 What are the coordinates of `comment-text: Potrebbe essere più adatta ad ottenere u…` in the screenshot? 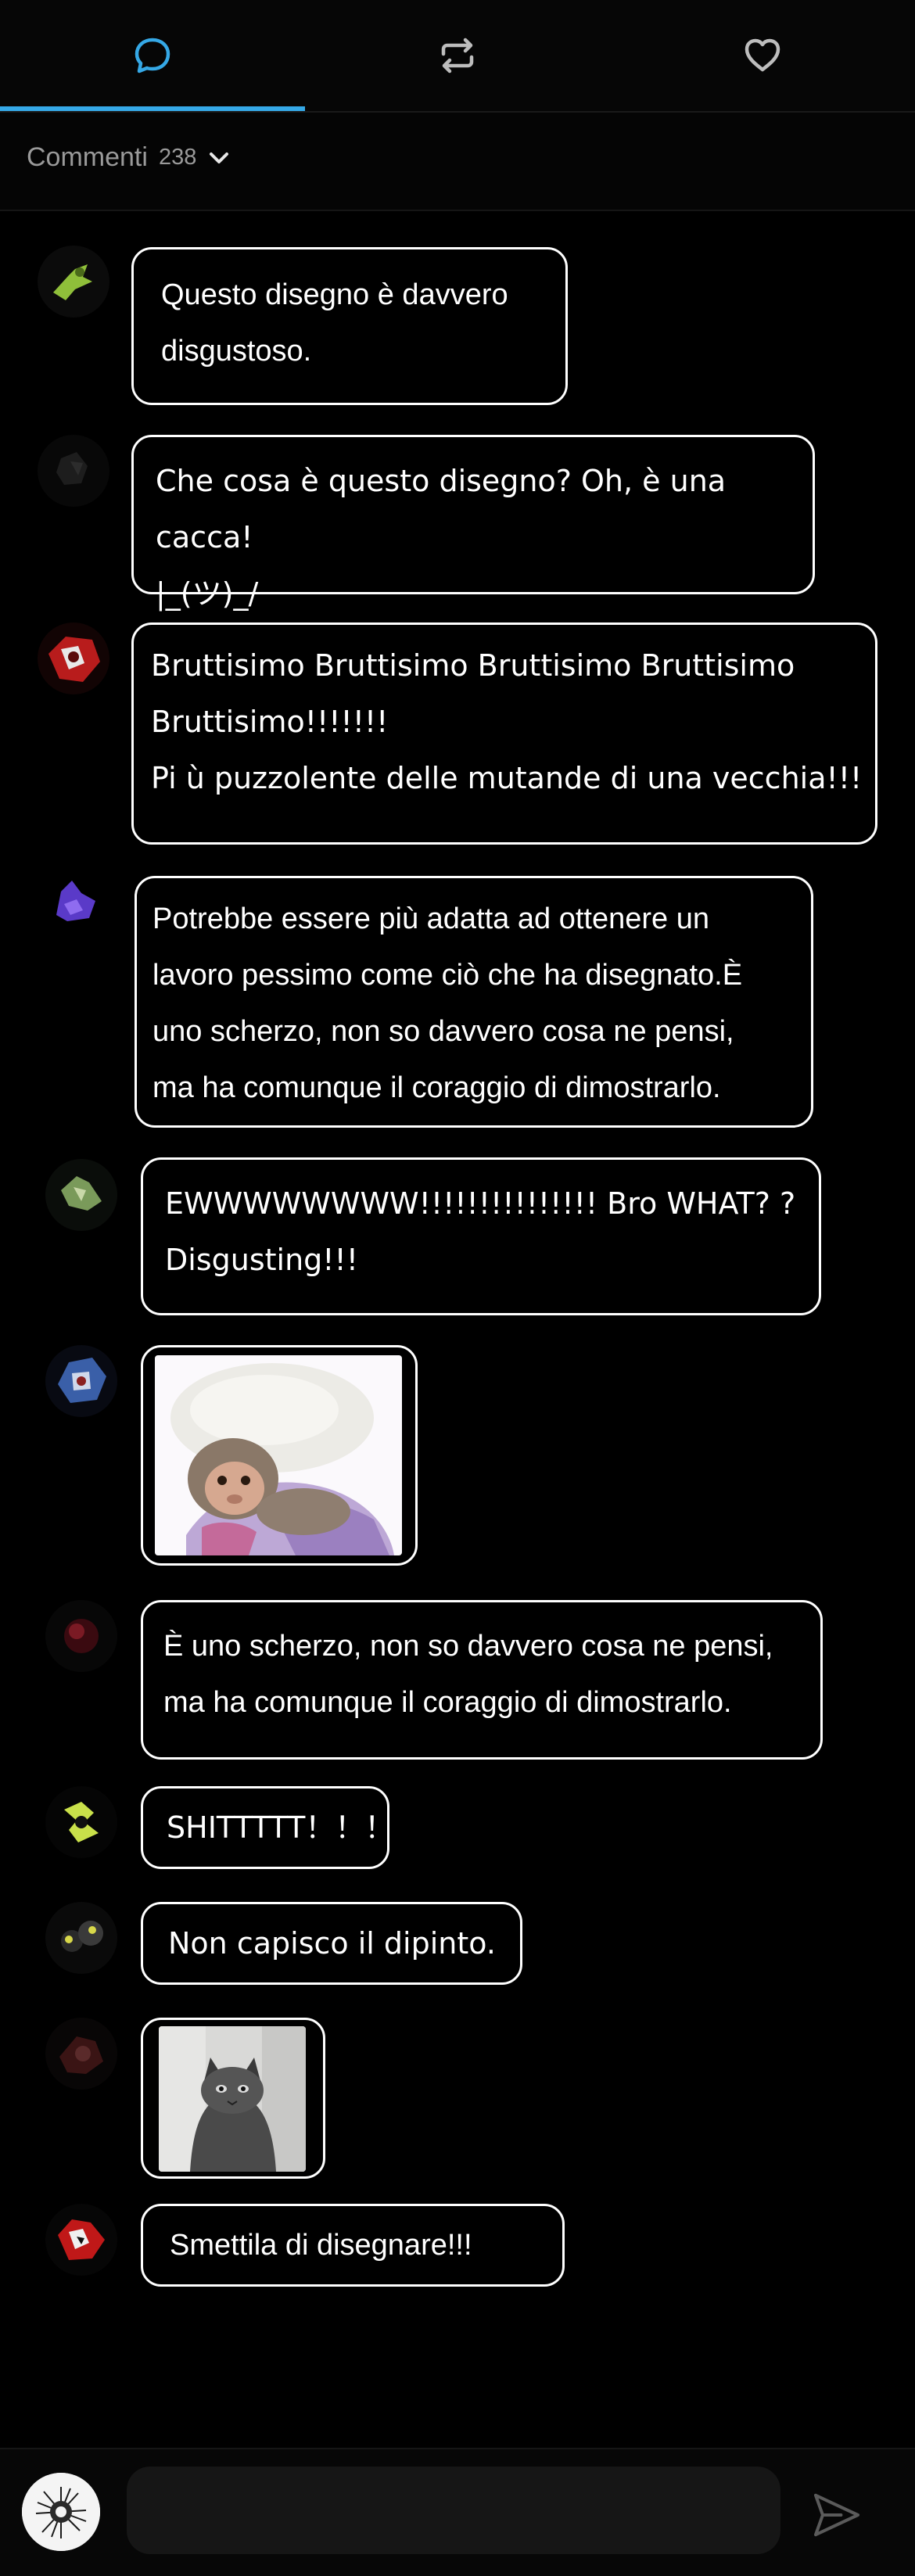 It's located at (448, 1003).